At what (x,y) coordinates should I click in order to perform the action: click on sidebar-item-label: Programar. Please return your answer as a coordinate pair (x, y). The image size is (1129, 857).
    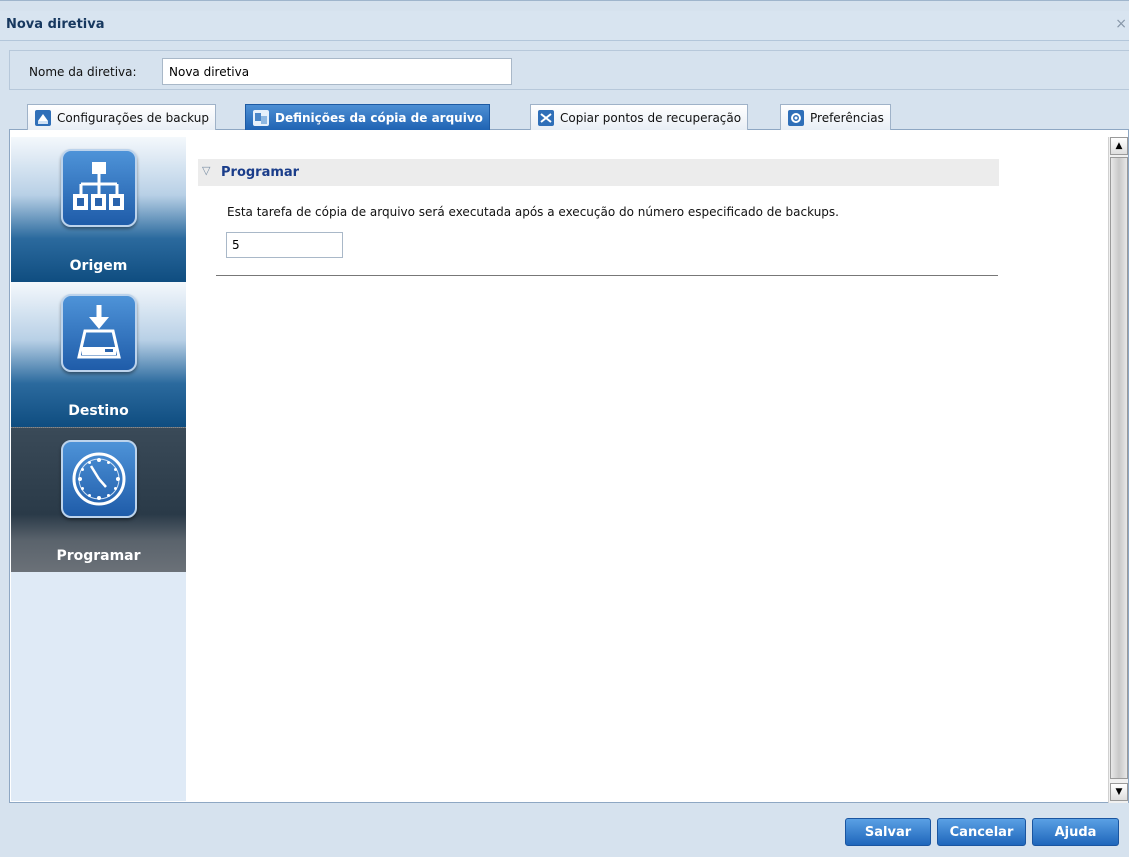
    Looking at the image, I should click on (98, 556).